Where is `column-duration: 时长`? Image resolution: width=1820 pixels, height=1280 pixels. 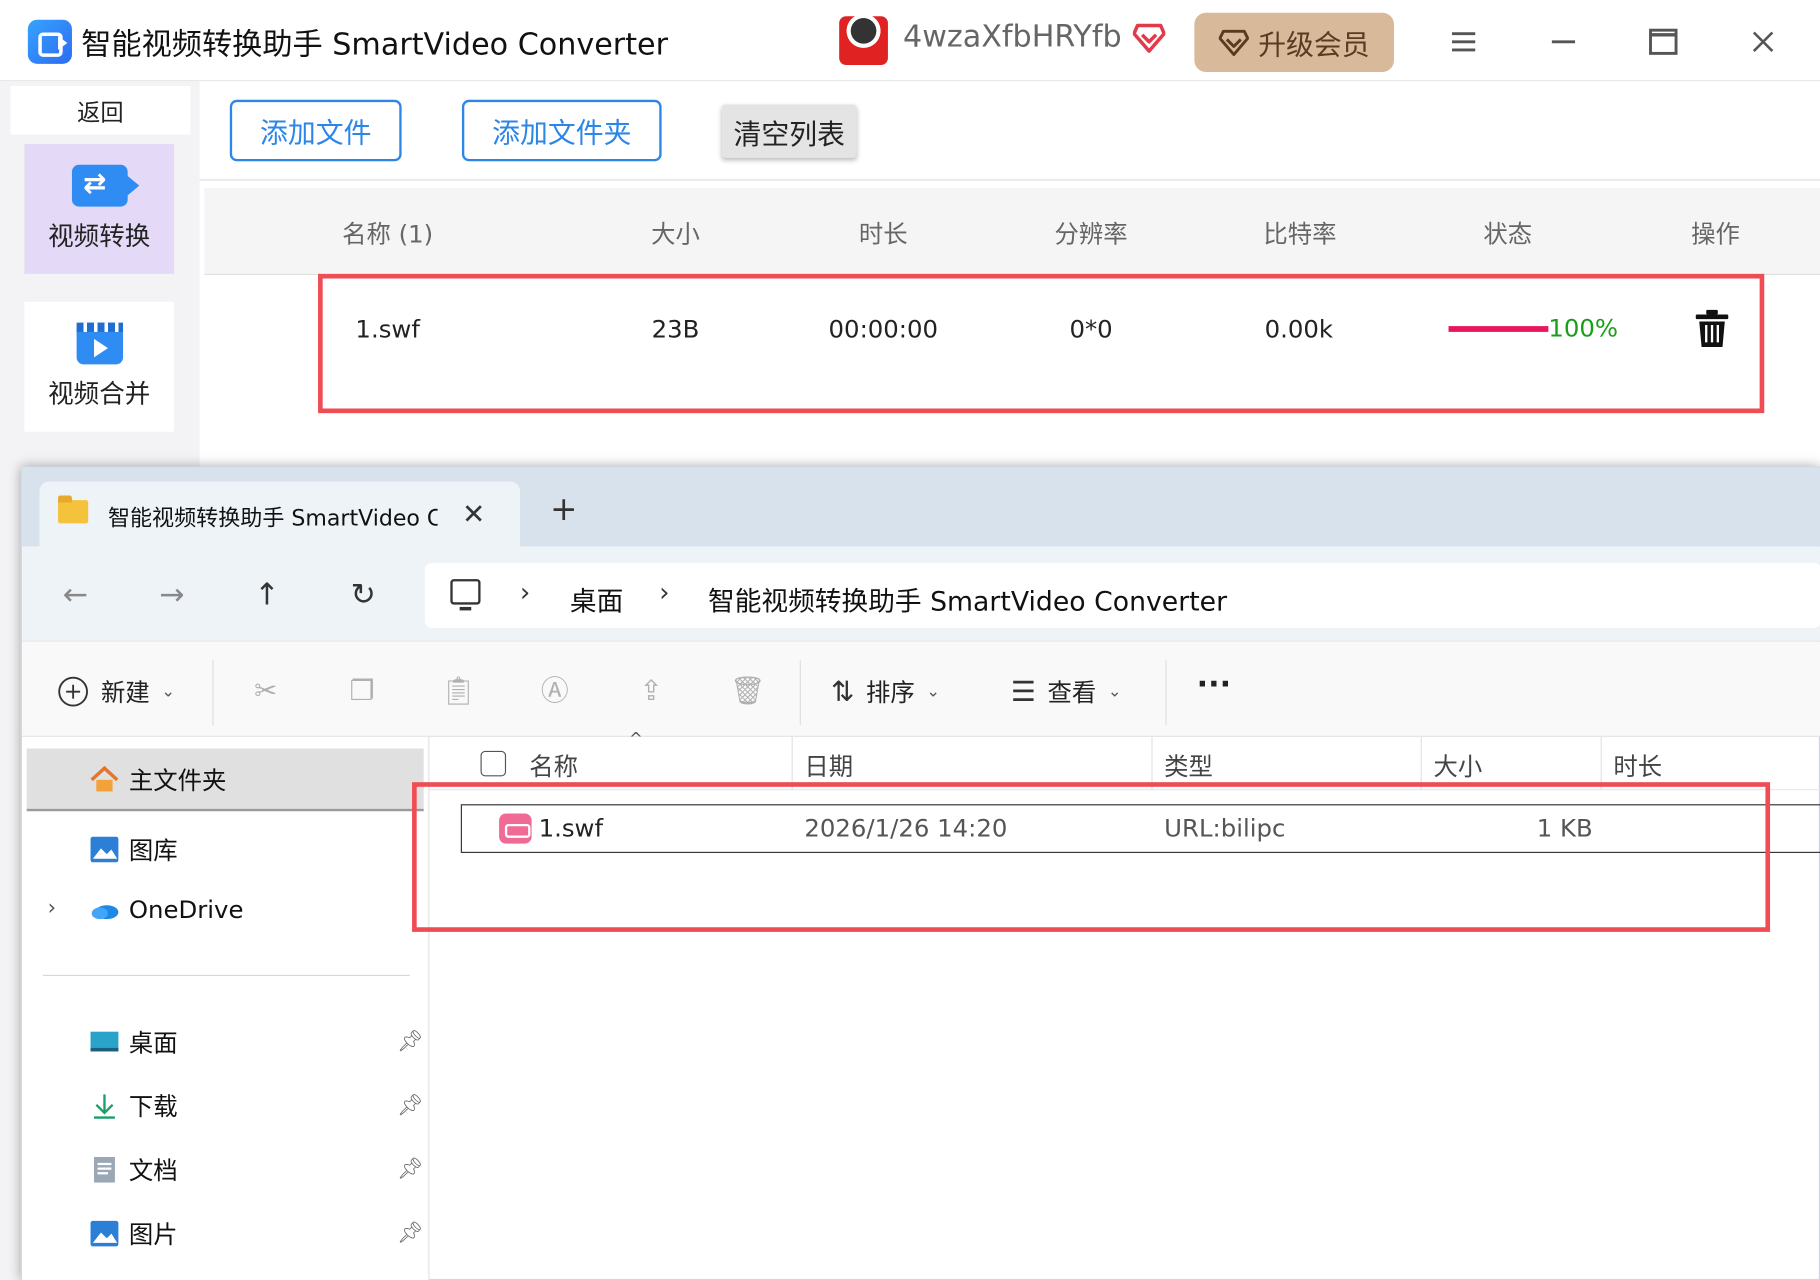 column-duration: 时长 is located at coordinates (1637, 766).